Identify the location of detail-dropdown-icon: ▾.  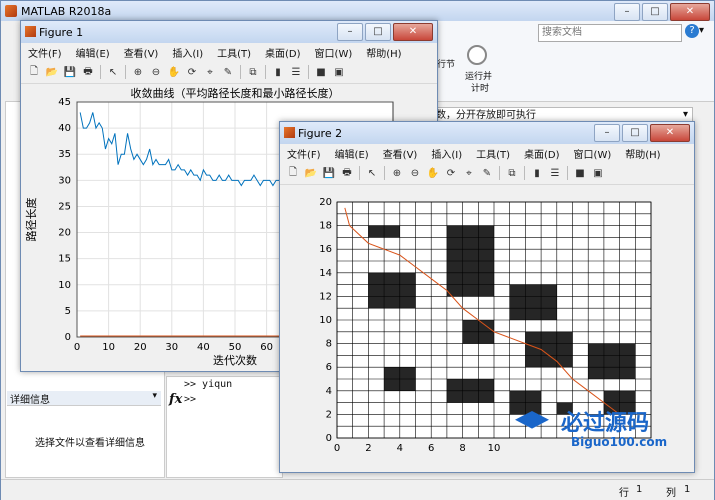
(154, 396).